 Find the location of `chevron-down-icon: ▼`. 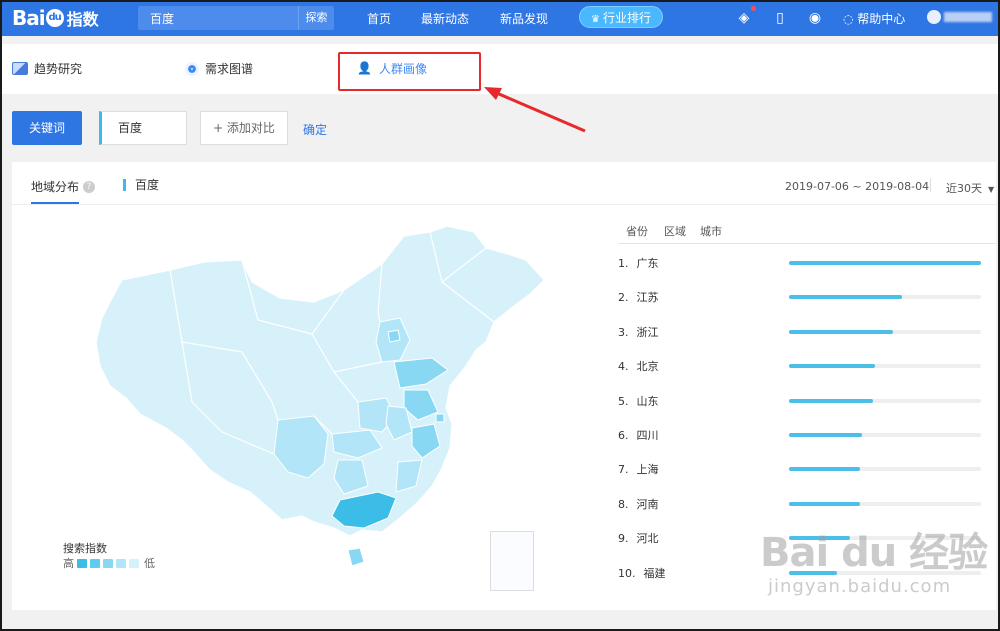

chevron-down-icon: ▼ is located at coordinates (991, 189).